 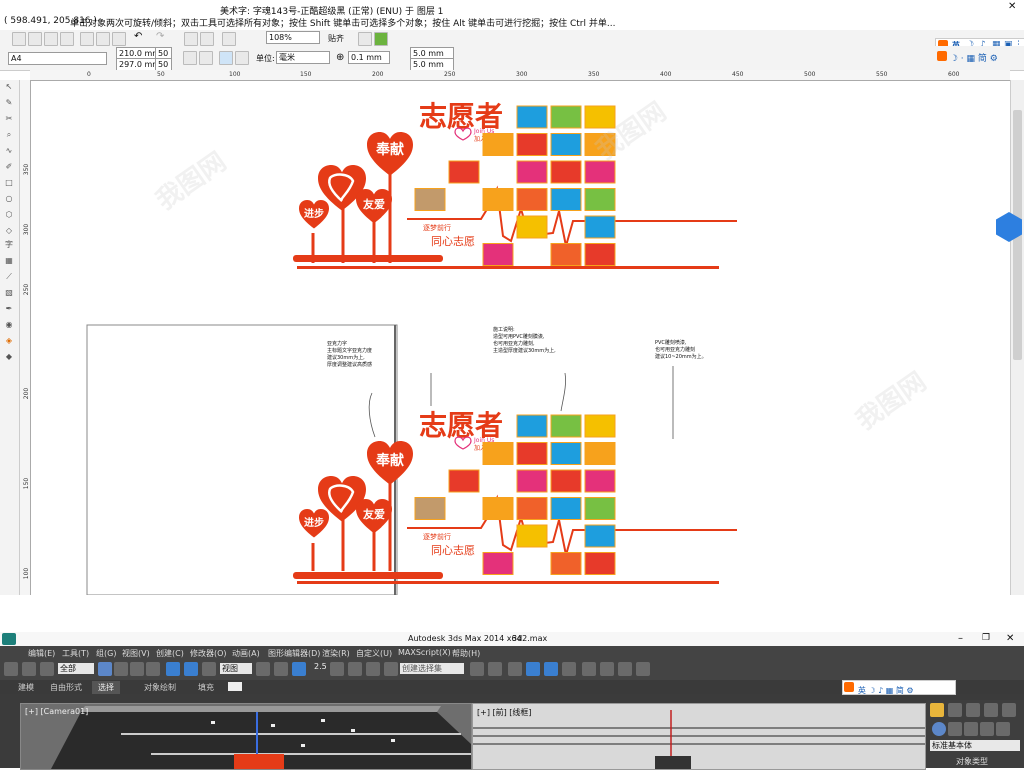 What do you see at coordinates (229, 39) in the screenshot?
I see `publish-icon` at bounding box center [229, 39].